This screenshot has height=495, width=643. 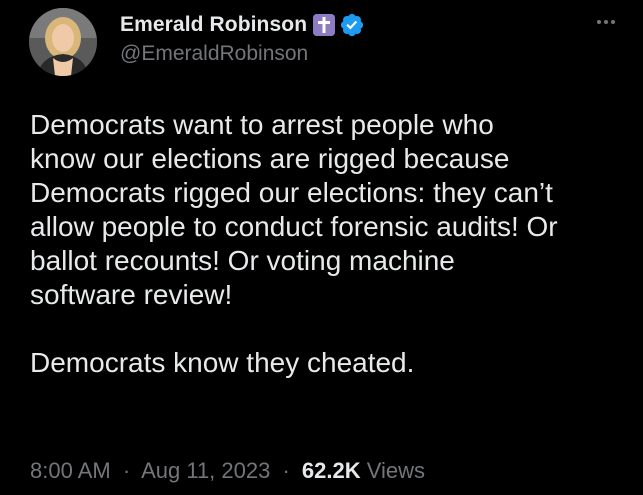 I want to click on tweet-meta: 8:00 AM · Aug 11, 2023 · 62.2K Views, so click(x=227, y=471).